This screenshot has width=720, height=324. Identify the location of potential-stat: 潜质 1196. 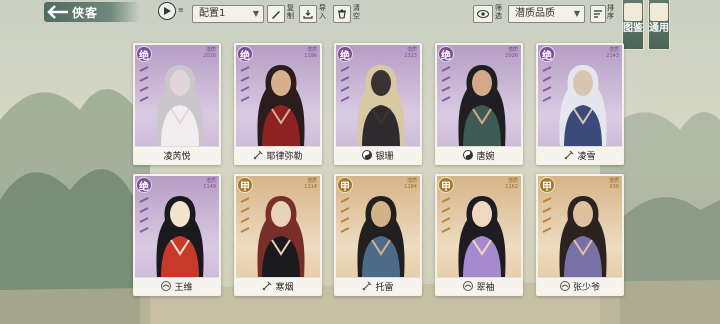
(310, 53).